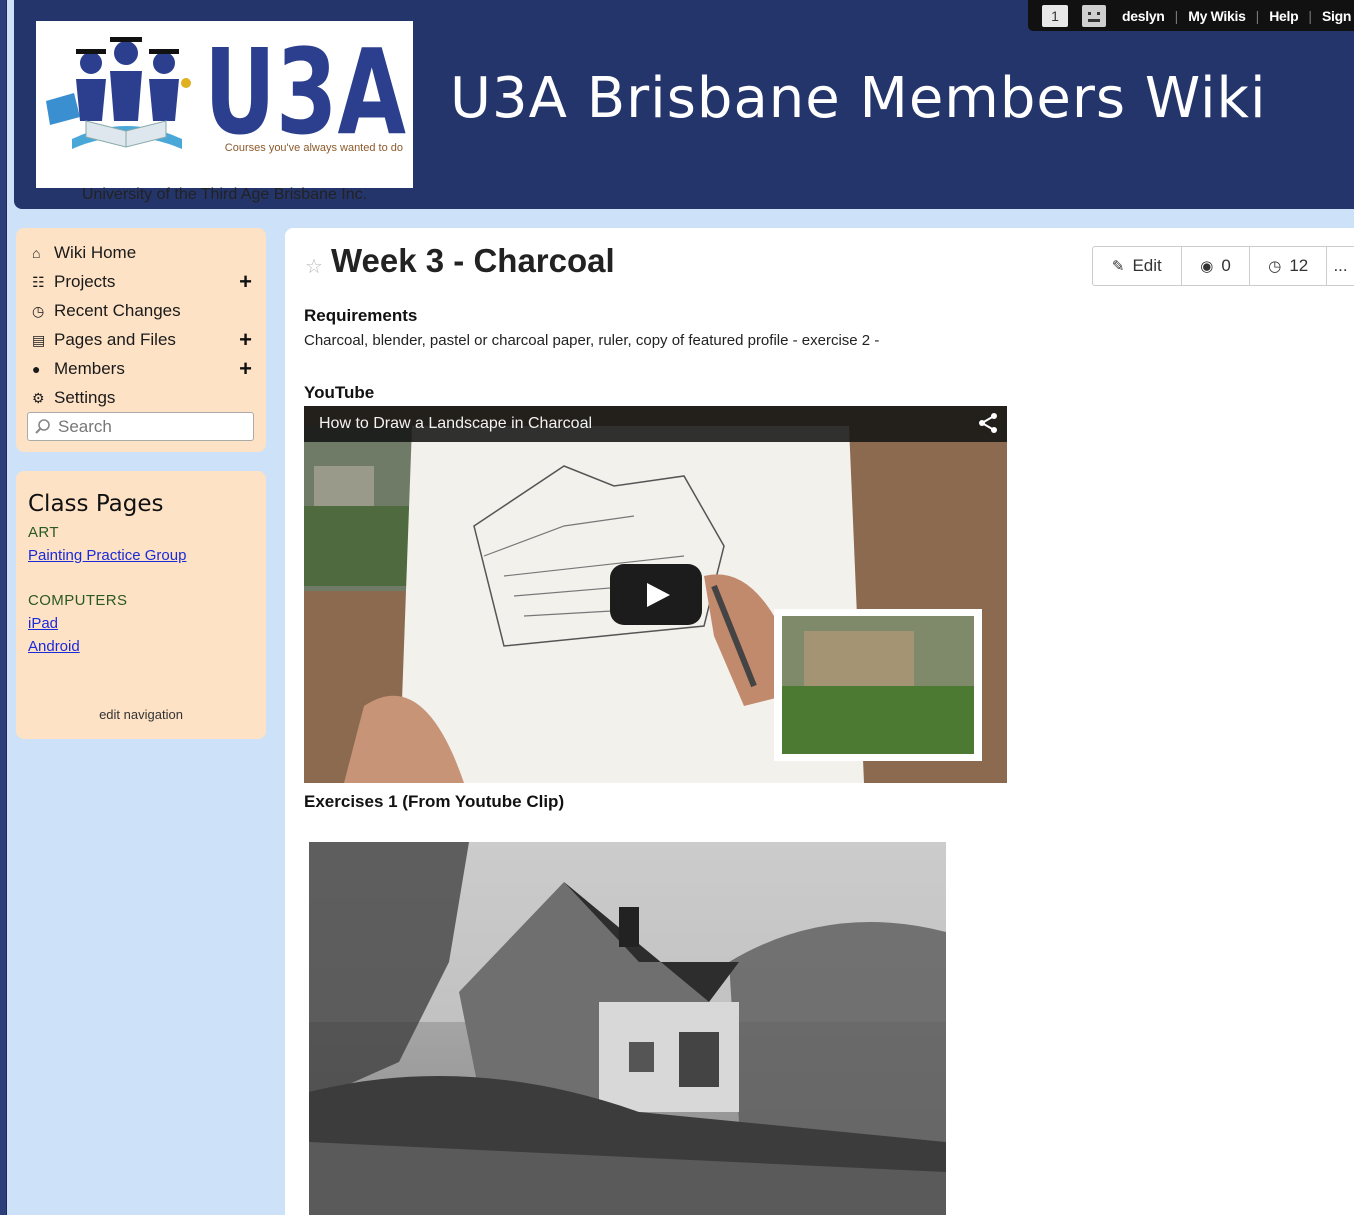 Image resolution: width=1354 pixels, height=1215 pixels. Describe the element at coordinates (78, 600) in the screenshot. I see `category-computers: COMPUTERS` at that location.